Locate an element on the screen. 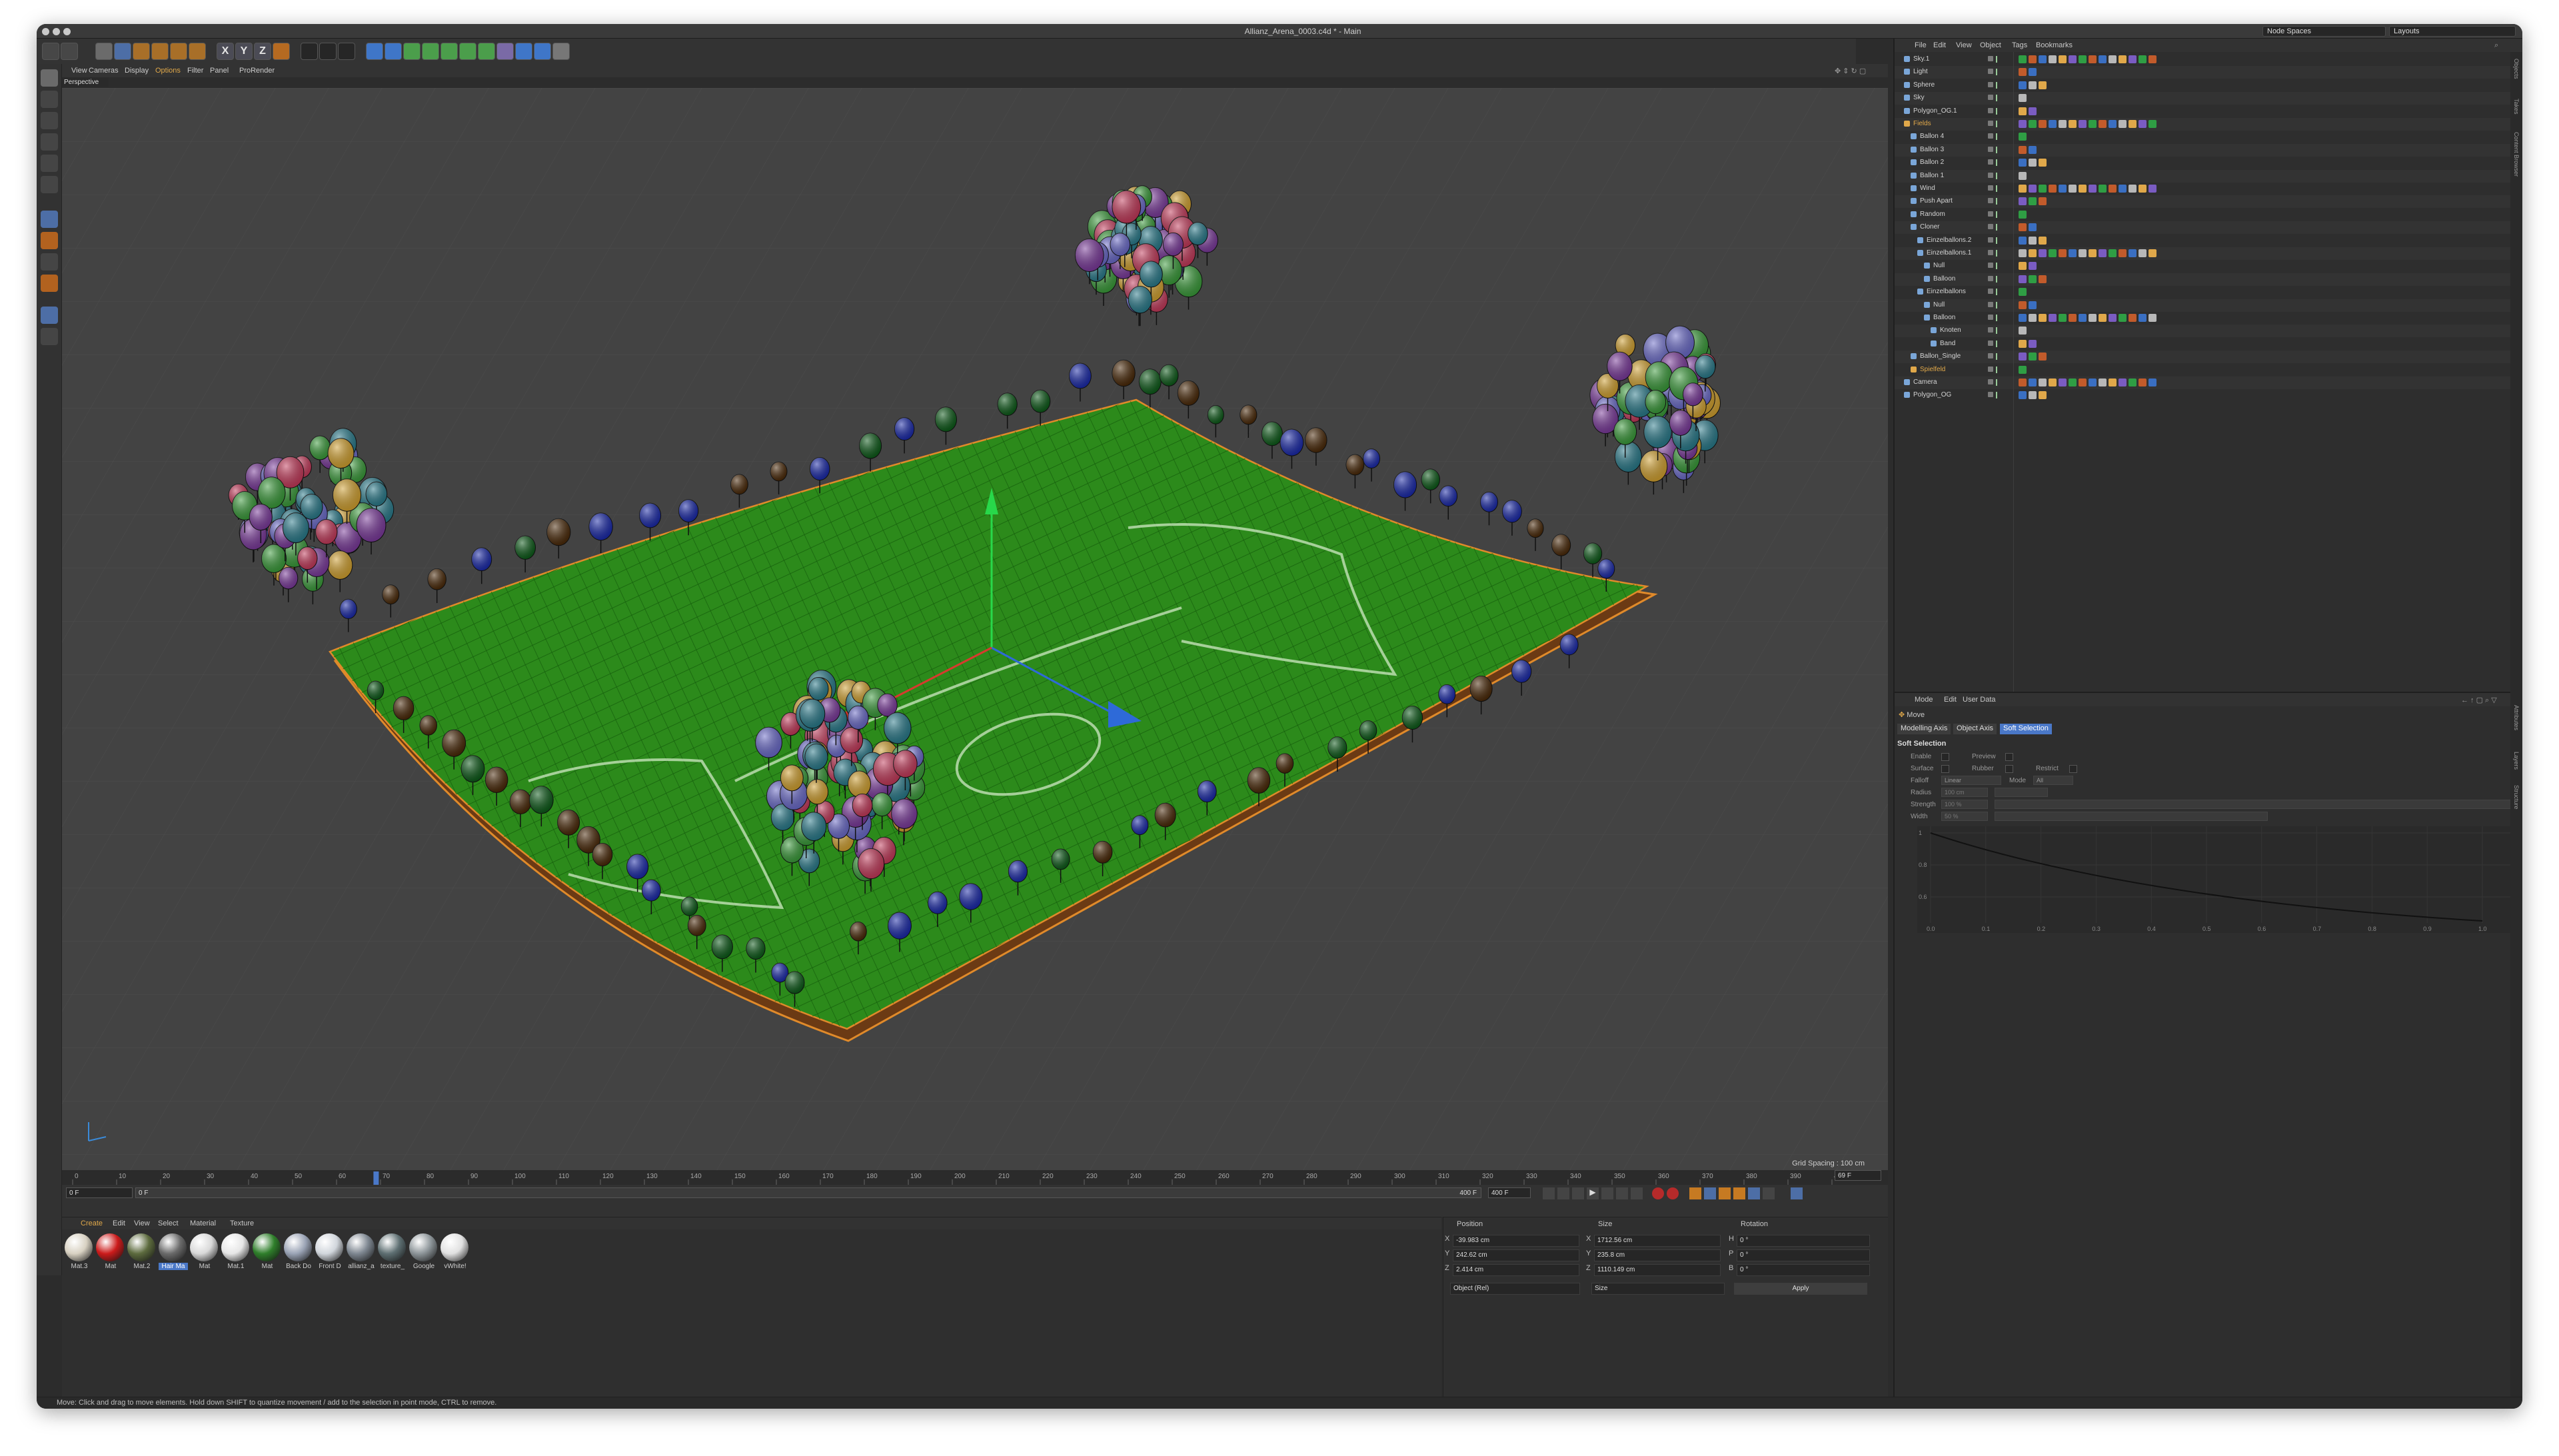 The width and height of the screenshot is (2559, 1456). object-row: Ballon 3 is located at coordinates (2208, 150).